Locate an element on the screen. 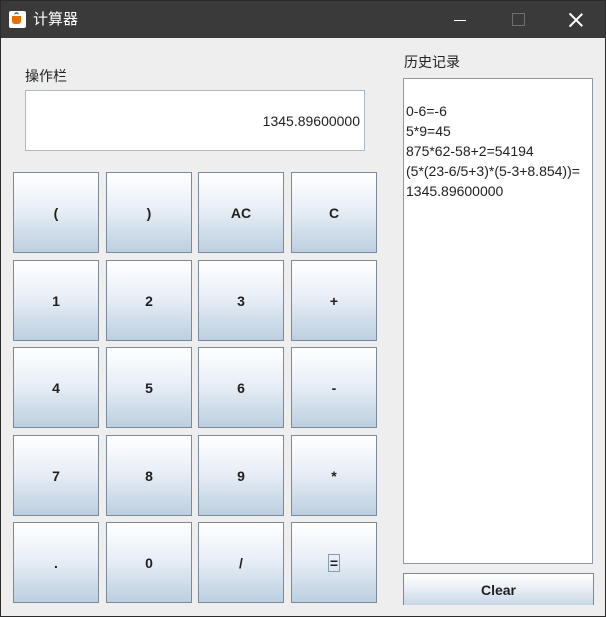  digit-8-button: 8 is located at coordinates (149, 475).